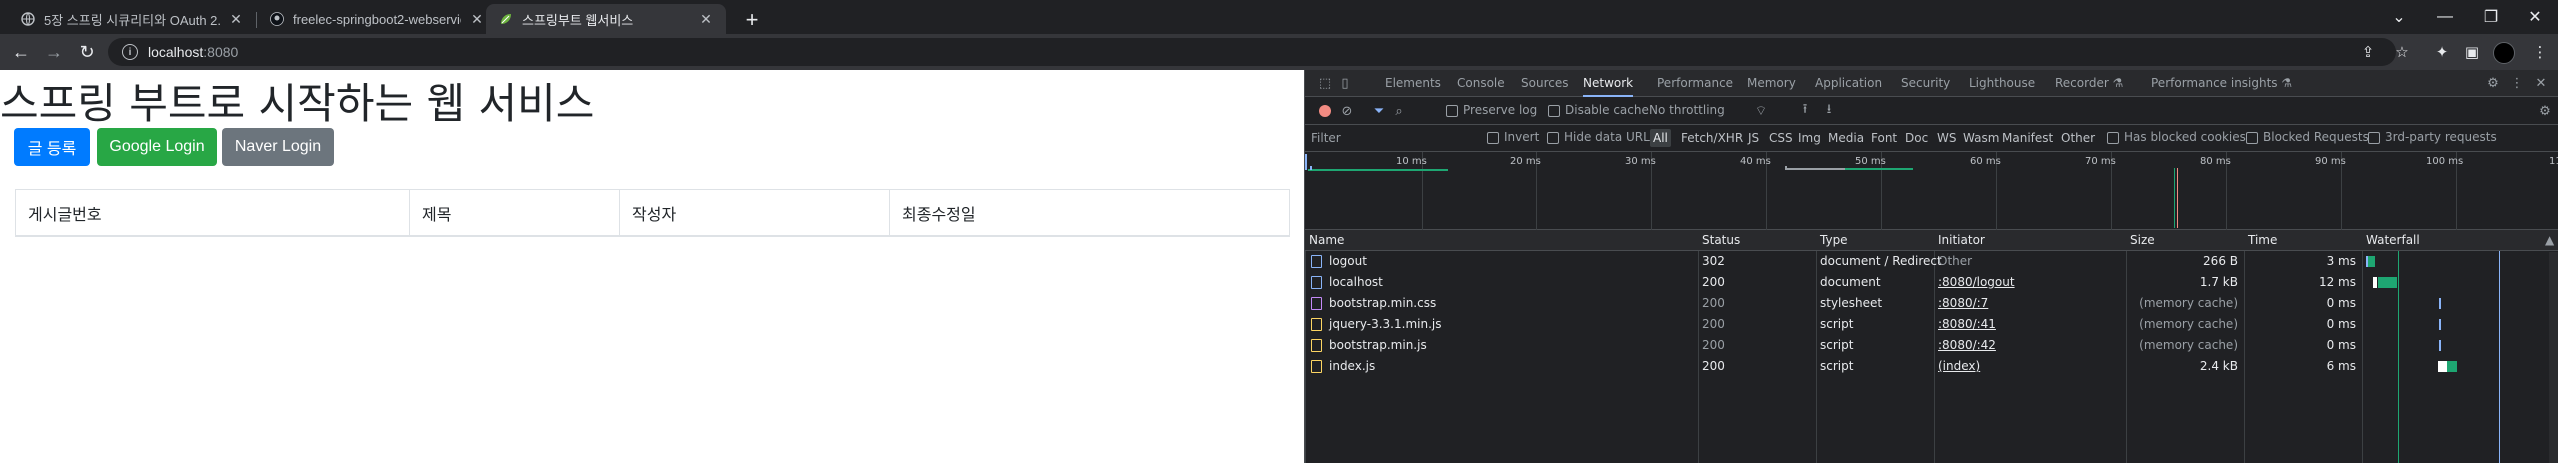  Describe the element at coordinates (2472, 52) in the screenshot. I see `side-panel-icon: ▣` at that location.